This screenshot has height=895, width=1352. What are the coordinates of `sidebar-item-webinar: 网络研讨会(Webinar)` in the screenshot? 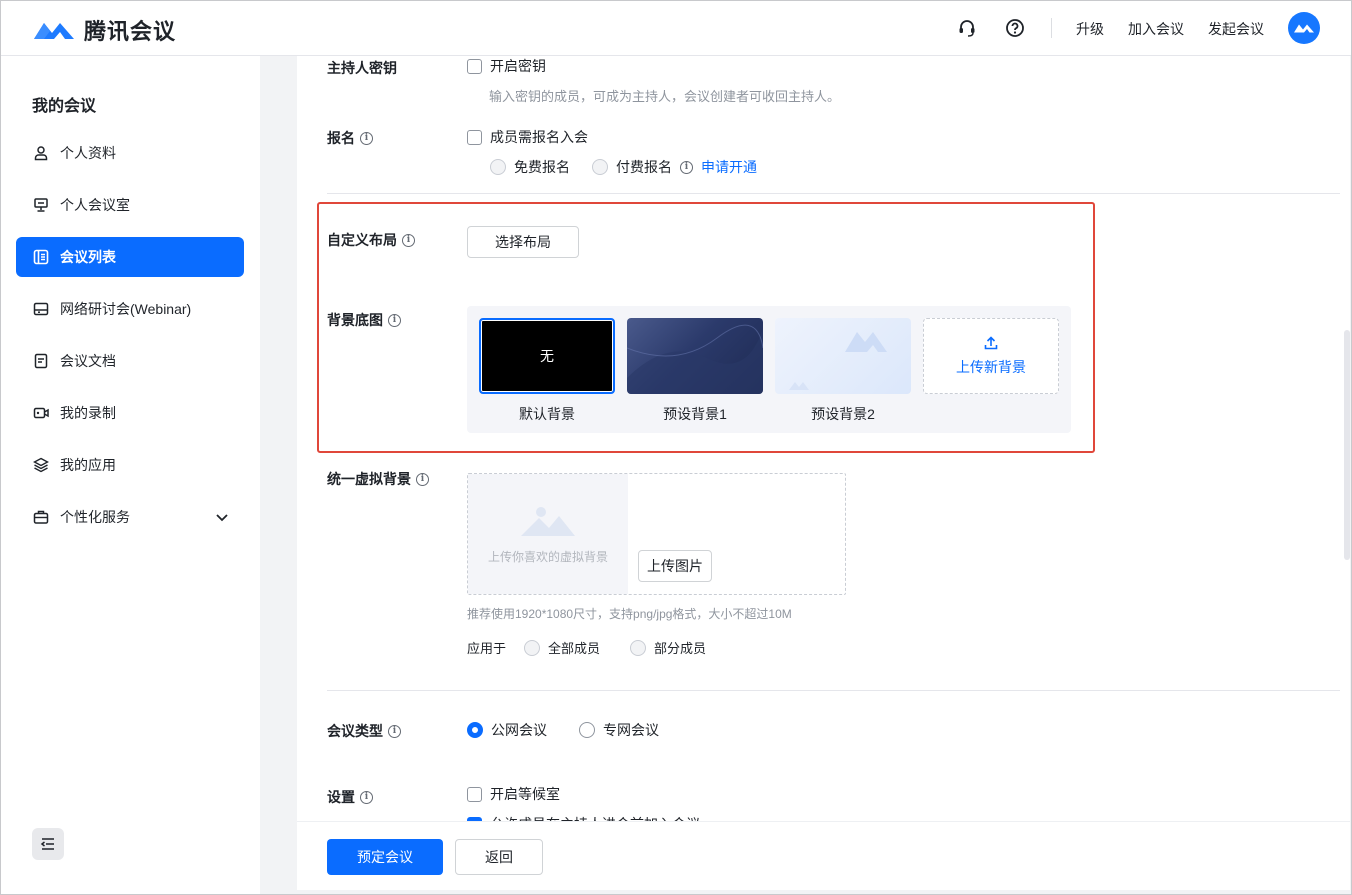 It's located at (130, 309).